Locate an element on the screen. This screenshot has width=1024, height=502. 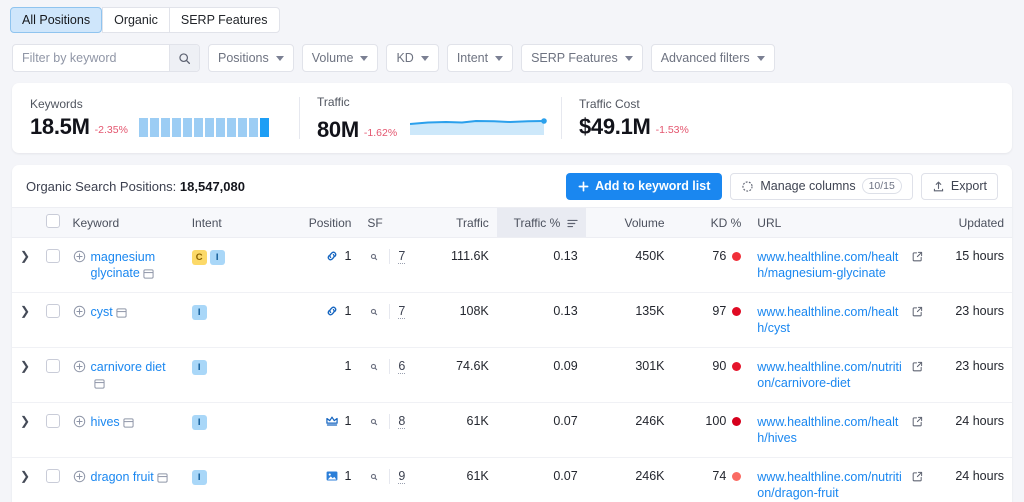
search-input is located at coordinates (91, 58).